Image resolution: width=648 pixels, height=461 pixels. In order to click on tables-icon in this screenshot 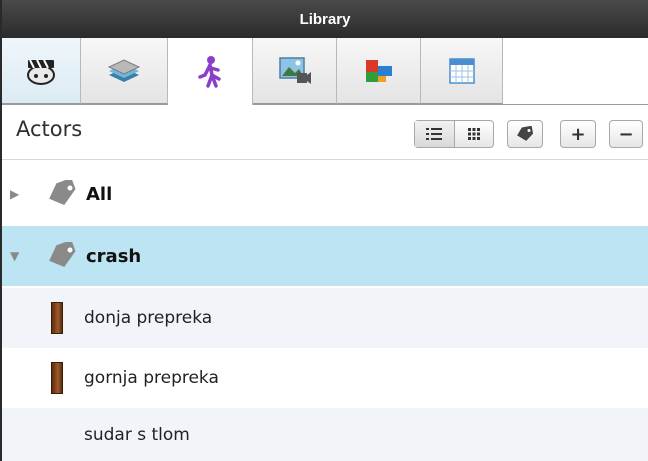, I will do `click(461, 70)`.